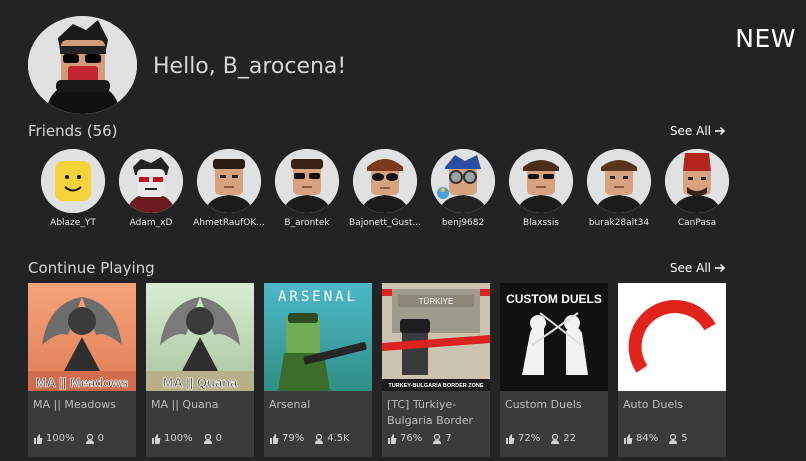  I want to click on thumb-text: TURKEY-BULGARIA BORDER ZONE, so click(435, 386).